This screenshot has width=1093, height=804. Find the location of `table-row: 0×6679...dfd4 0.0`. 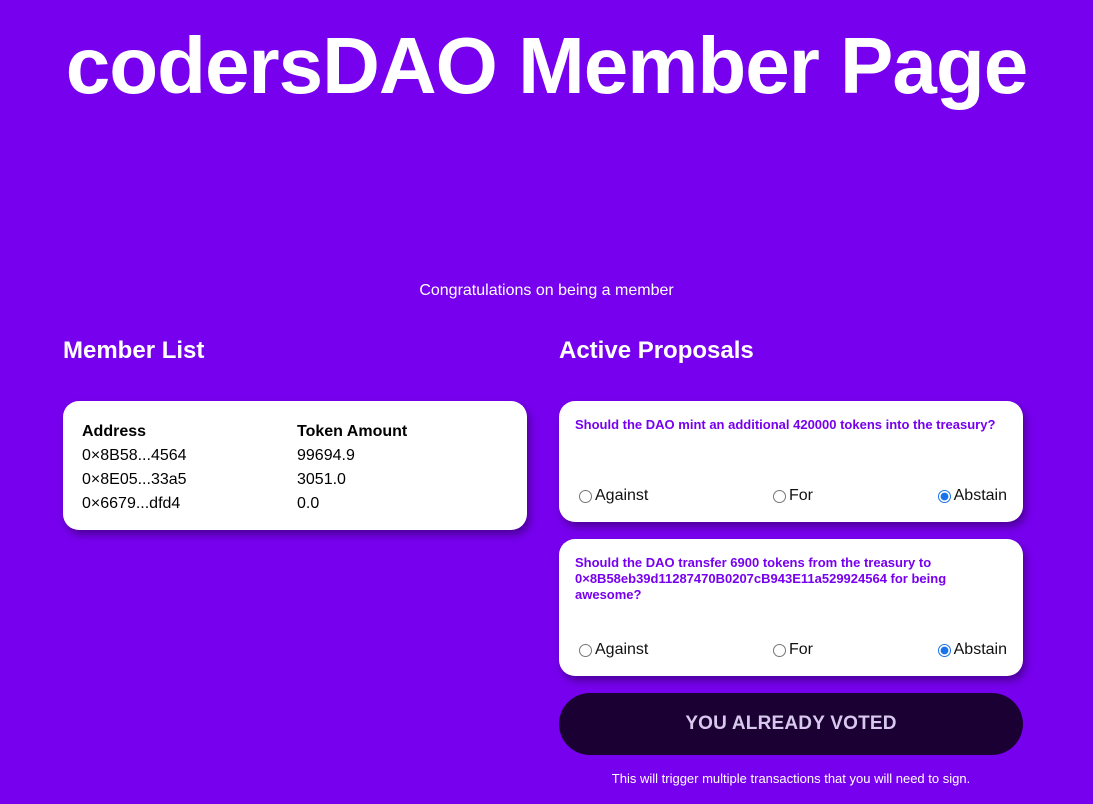

table-row: 0×6679...dfd4 0.0 is located at coordinates (244, 504).